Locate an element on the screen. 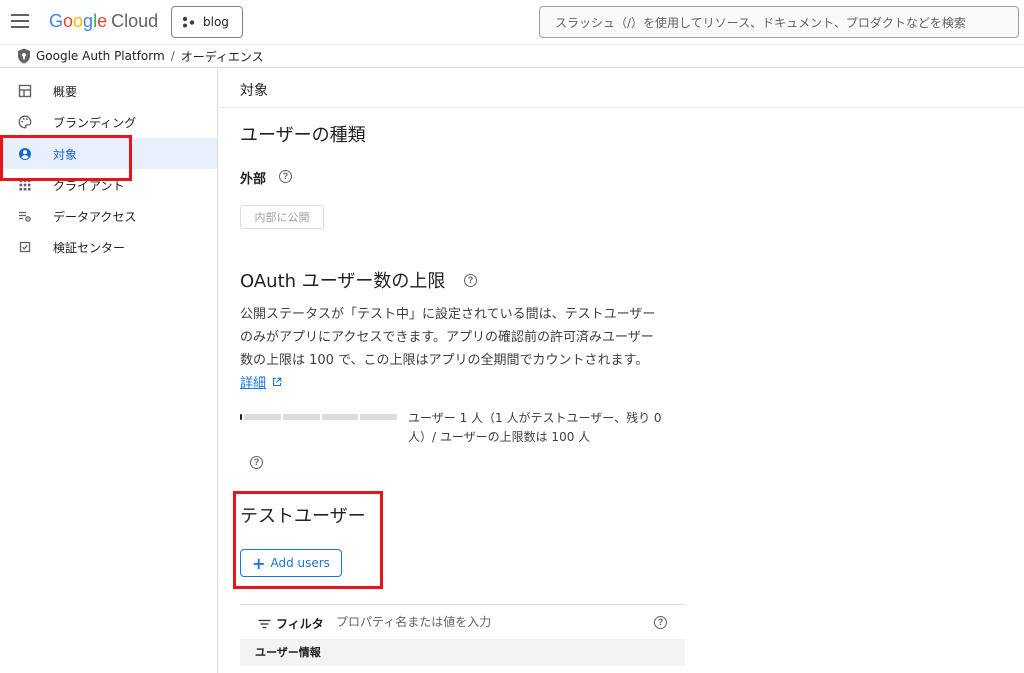 This screenshot has width=1024, height=673. user-count-line: 人）/ ユーザーの上限数は 100 人 is located at coordinates (499, 437).